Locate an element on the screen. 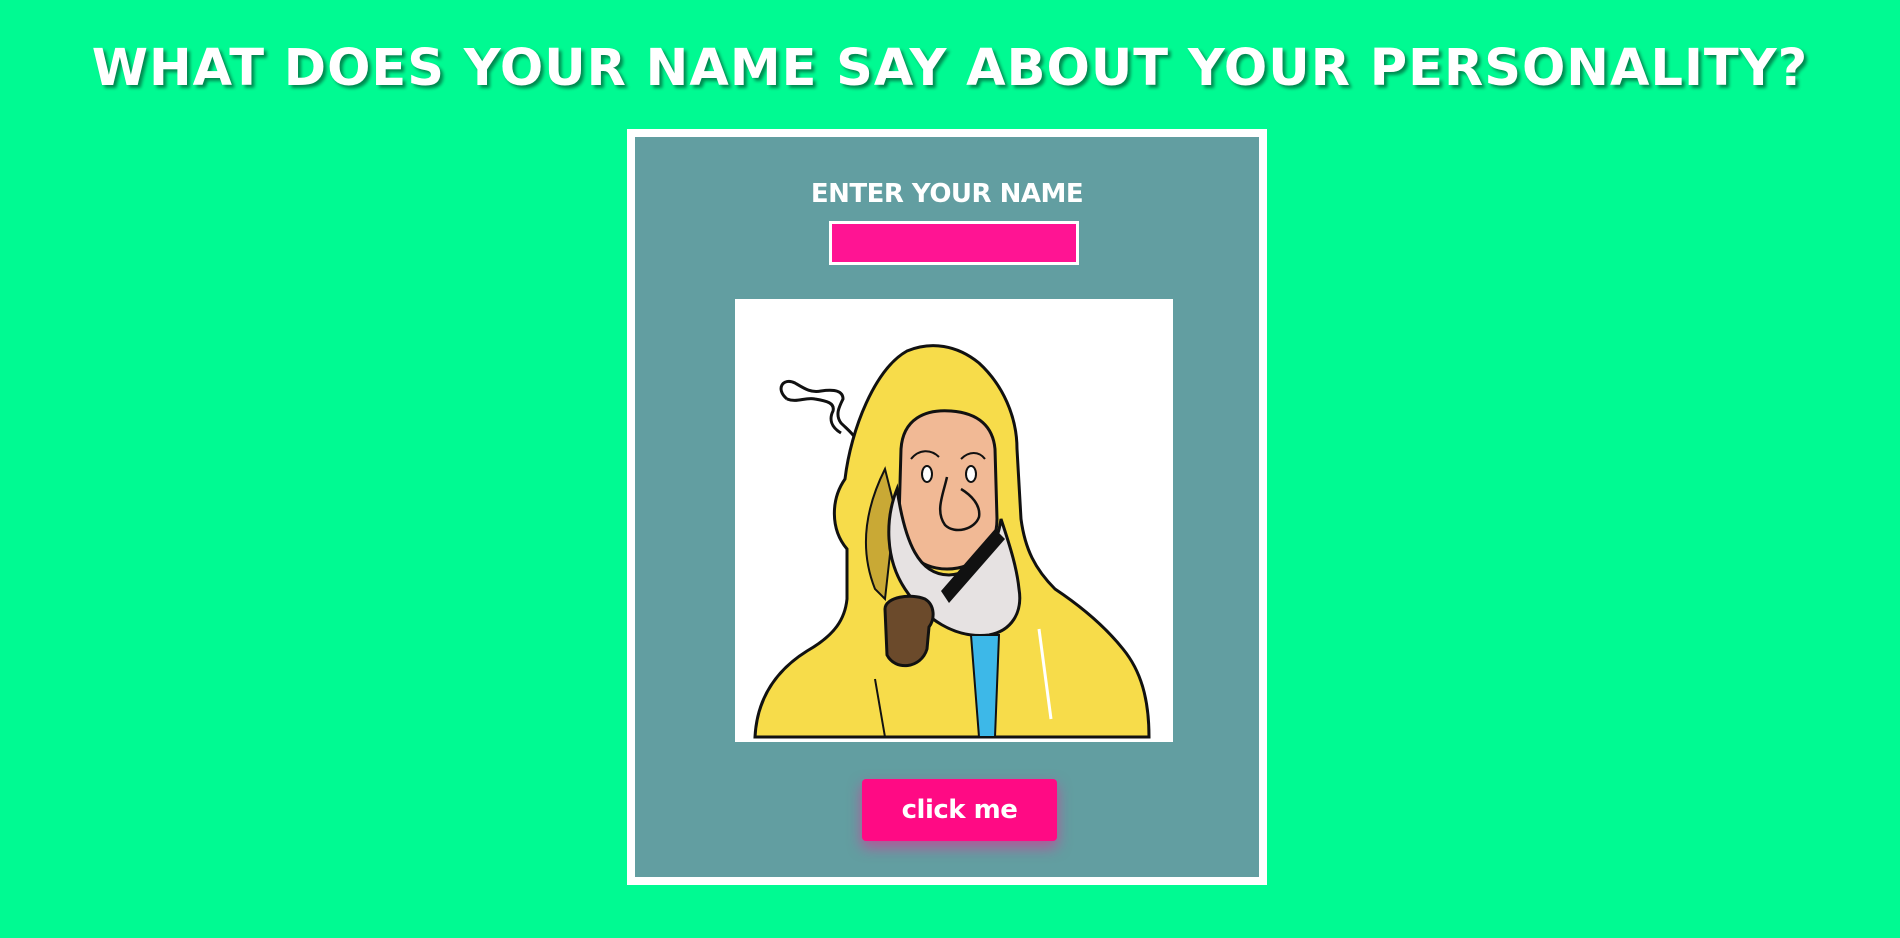 The height and width of the screenshot is (938, 1900). fisherman-illustration is located at coordinates (954, 520).